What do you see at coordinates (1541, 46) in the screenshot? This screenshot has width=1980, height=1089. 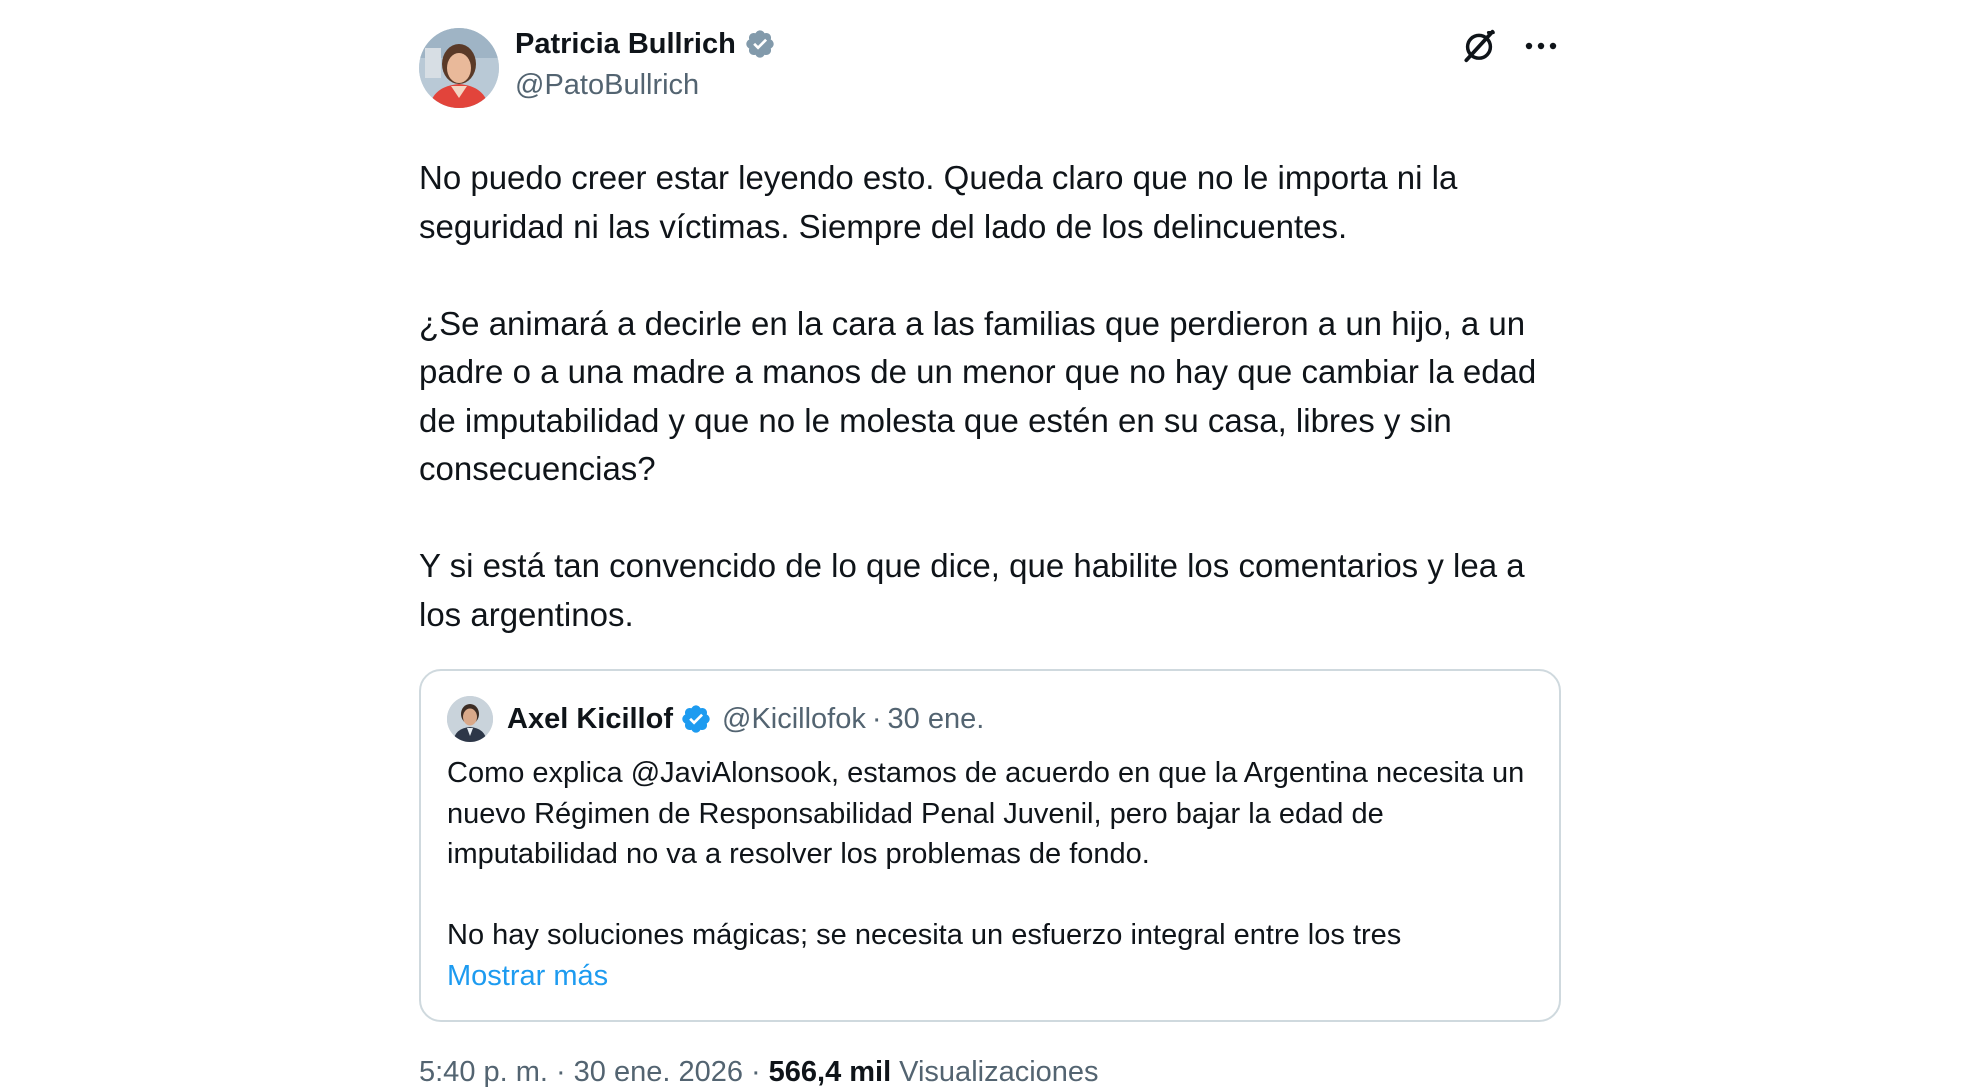 I see `more-options-icon` at bounding box center [1541, 46].